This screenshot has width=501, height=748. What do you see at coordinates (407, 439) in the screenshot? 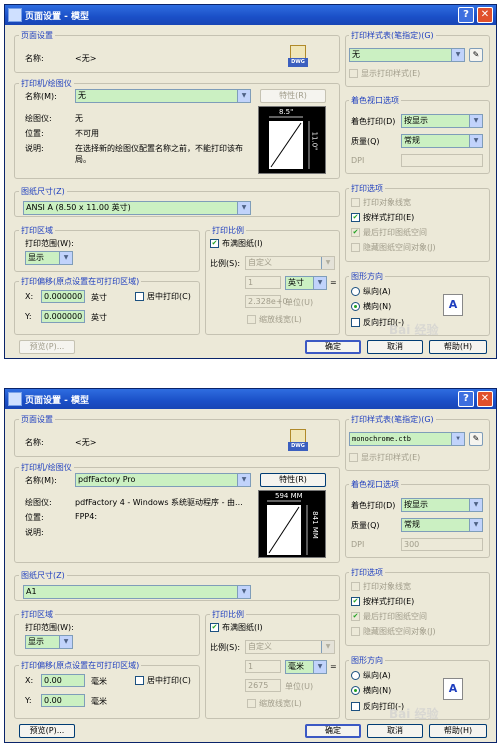
I see `plot-style-combo: monochrome.ctb ▼` at bounding box center [407, 439].